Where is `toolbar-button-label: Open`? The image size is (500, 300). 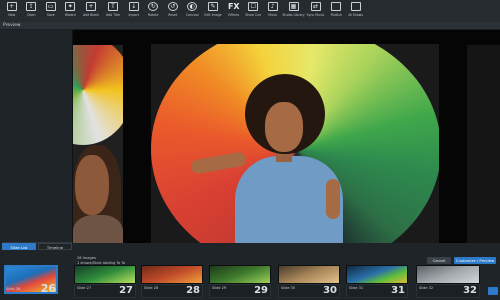 toolbar-button-label: Open is located at coordinates (31, 15).